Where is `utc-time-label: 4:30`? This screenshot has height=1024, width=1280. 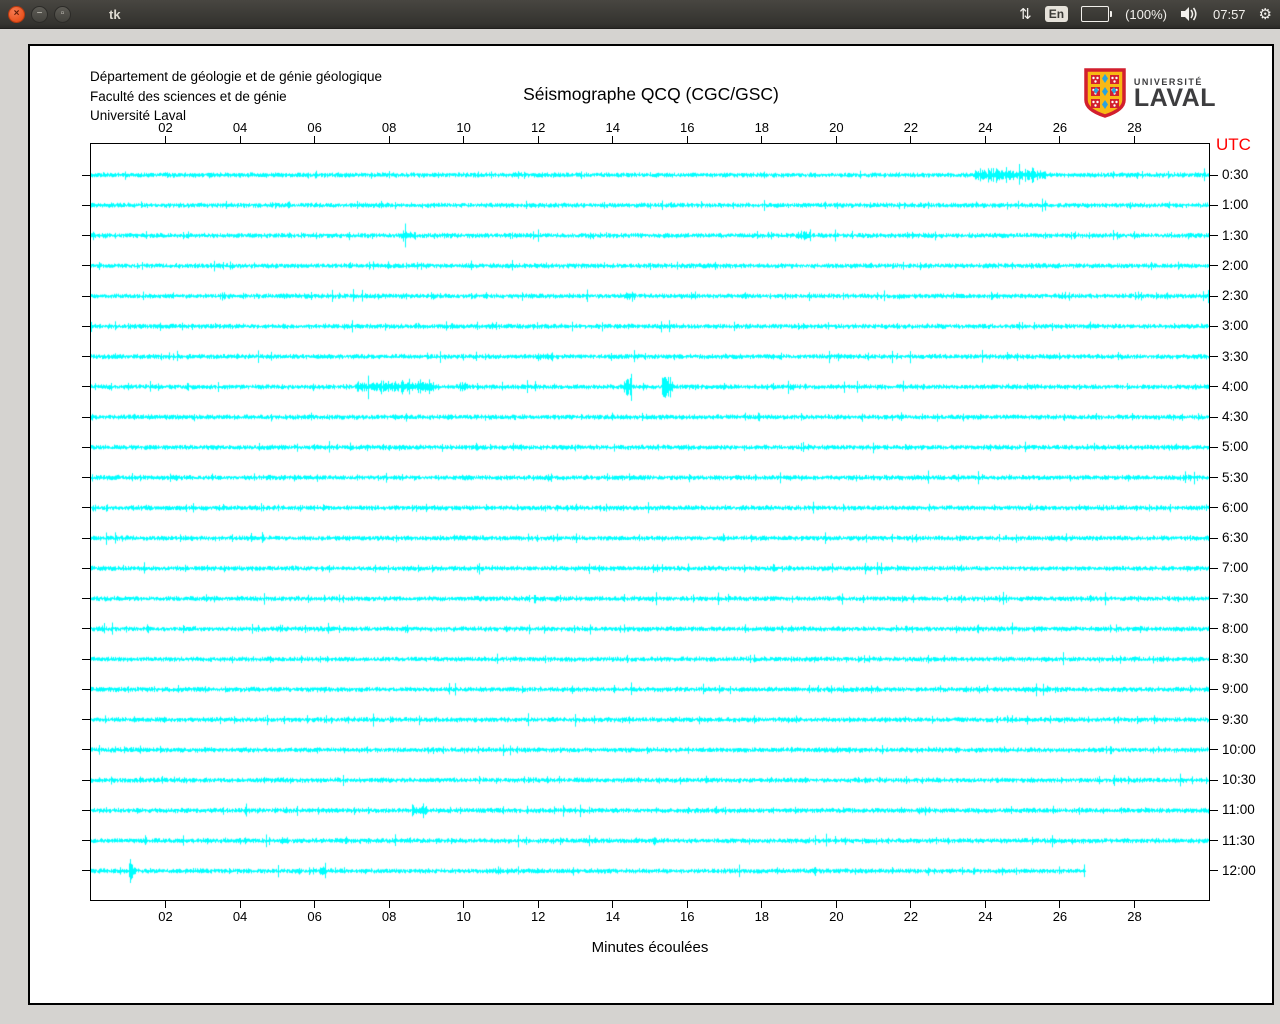 utc-time-label: 4:30 is located at coordinates (1235, 417).